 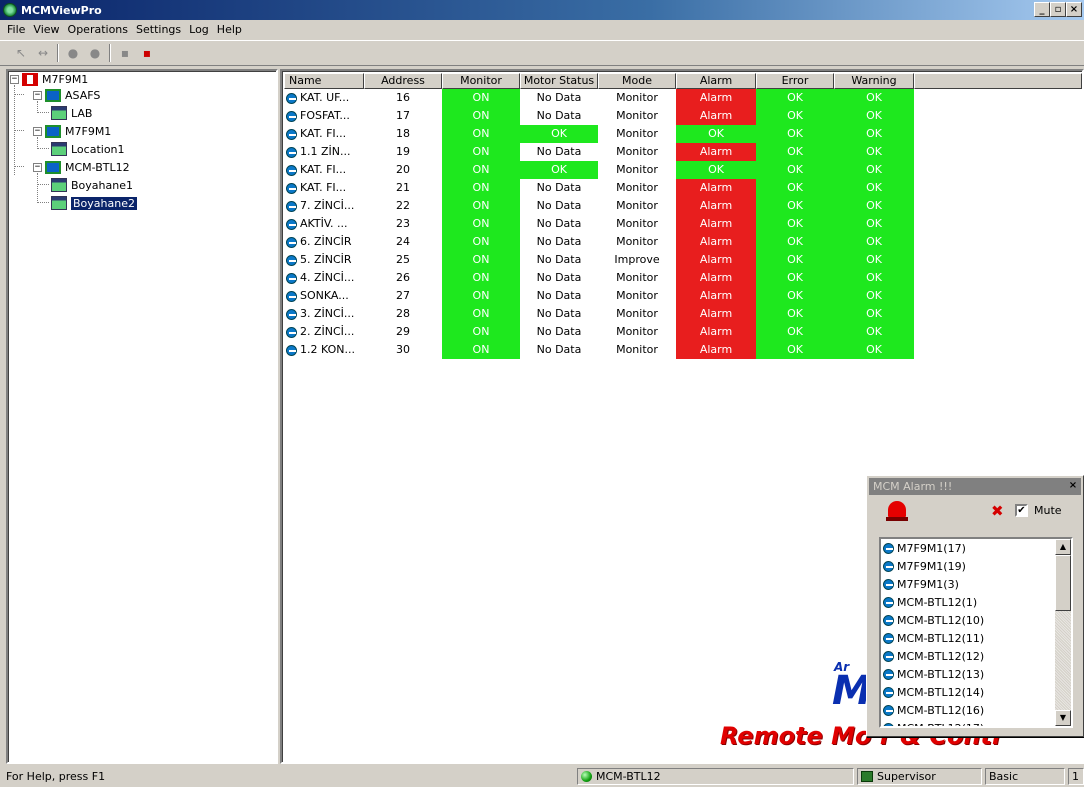 What do you see at coordinates (16, 29) in the screenshot?
I see `menu-file: File` at bounding box center [16, 29].